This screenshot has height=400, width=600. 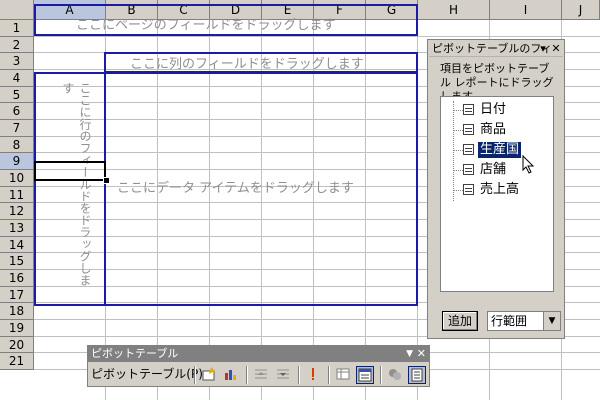 I want to click on row-field-drop-text: ここに行のフィールドをドラッグします, so click(x=76, y=184).